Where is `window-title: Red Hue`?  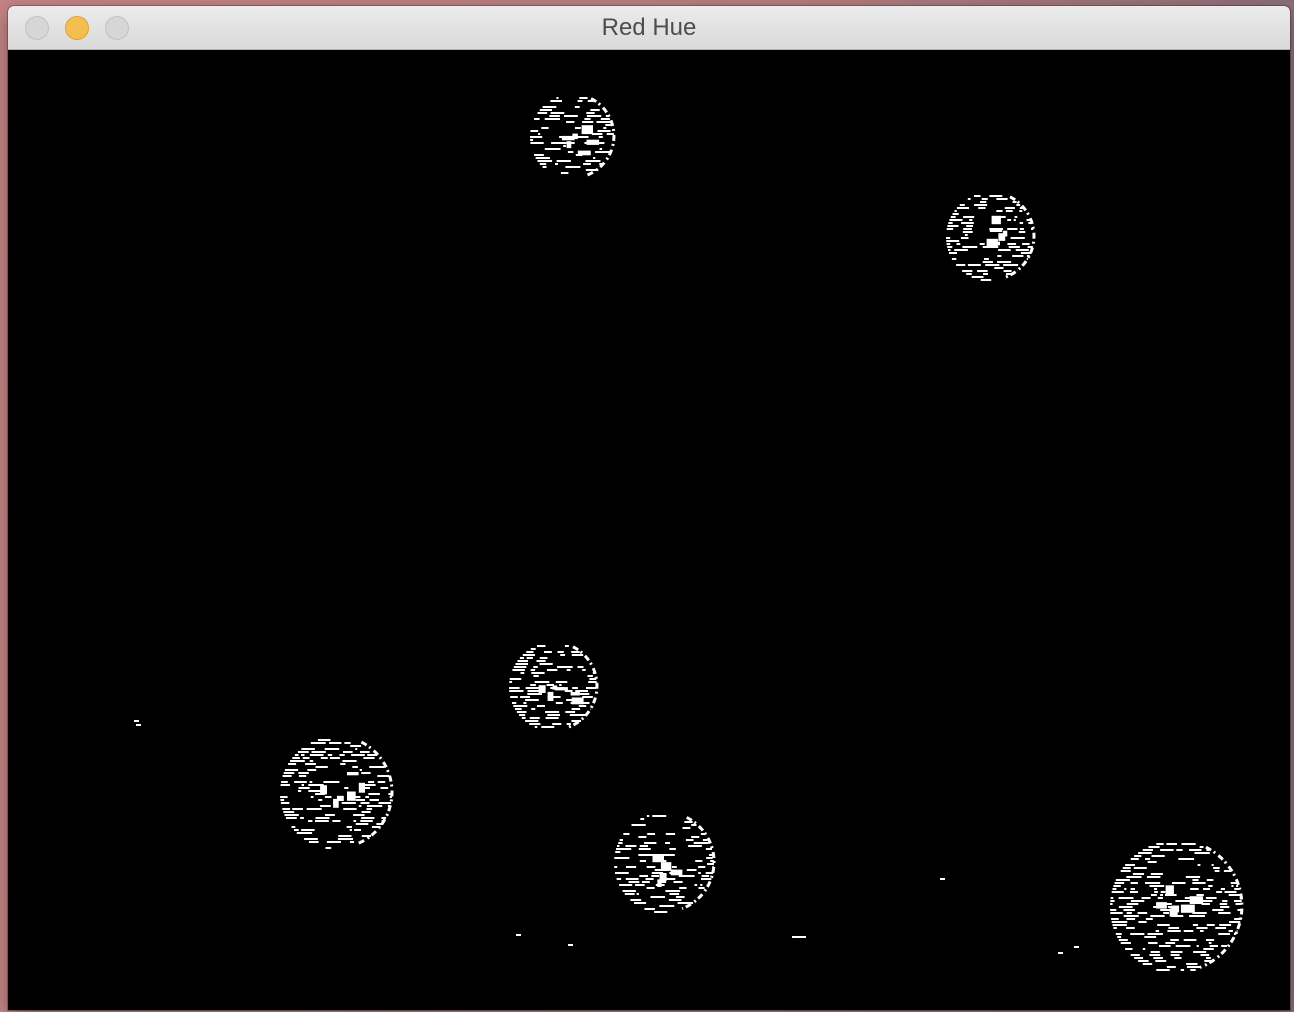
window-title: Red Hue is located at coordinates (649, 27).